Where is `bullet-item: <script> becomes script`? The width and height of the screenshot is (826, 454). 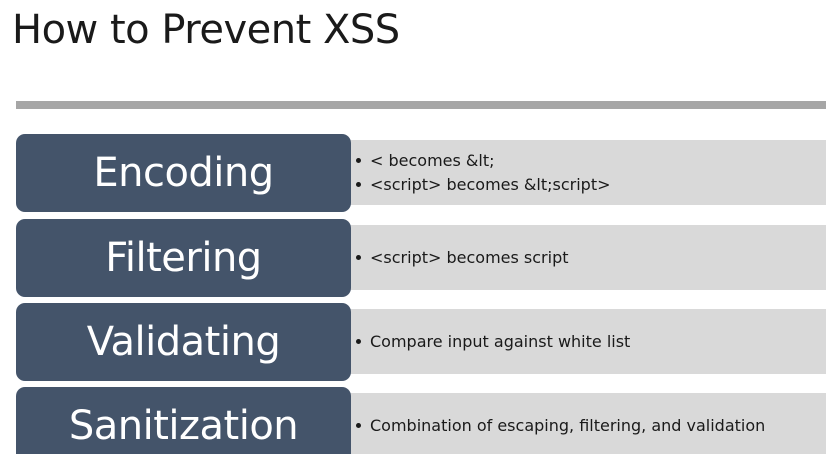 bullet-item: <script> becomes script is located at coordinates (591, 258).